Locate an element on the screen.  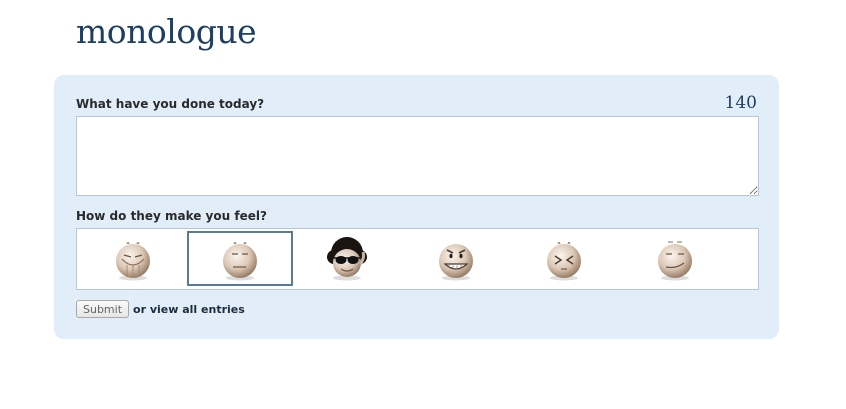
squinting-face-icon is located at coordinates (133, 260).